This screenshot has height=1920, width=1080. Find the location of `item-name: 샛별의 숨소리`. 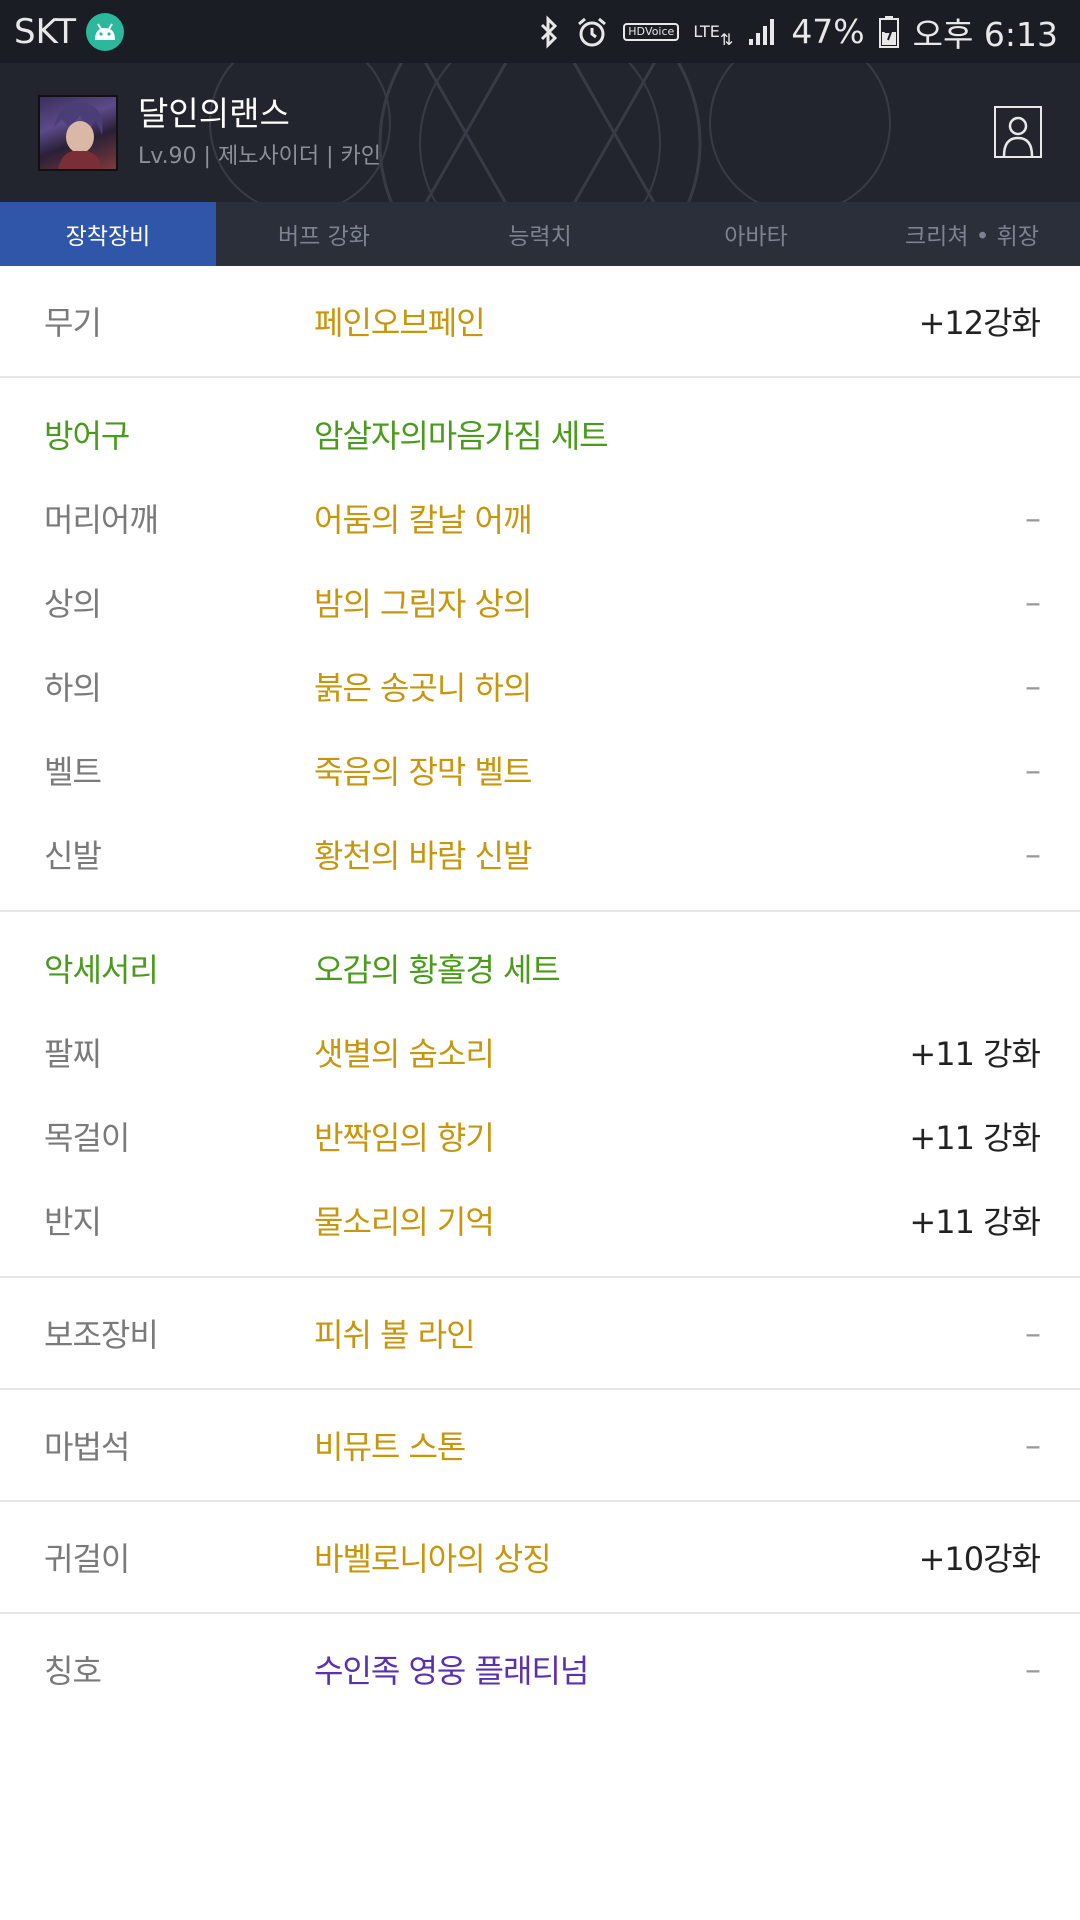

item-name: 샛별의 숨소리 is located at coordinates (404, 1054).